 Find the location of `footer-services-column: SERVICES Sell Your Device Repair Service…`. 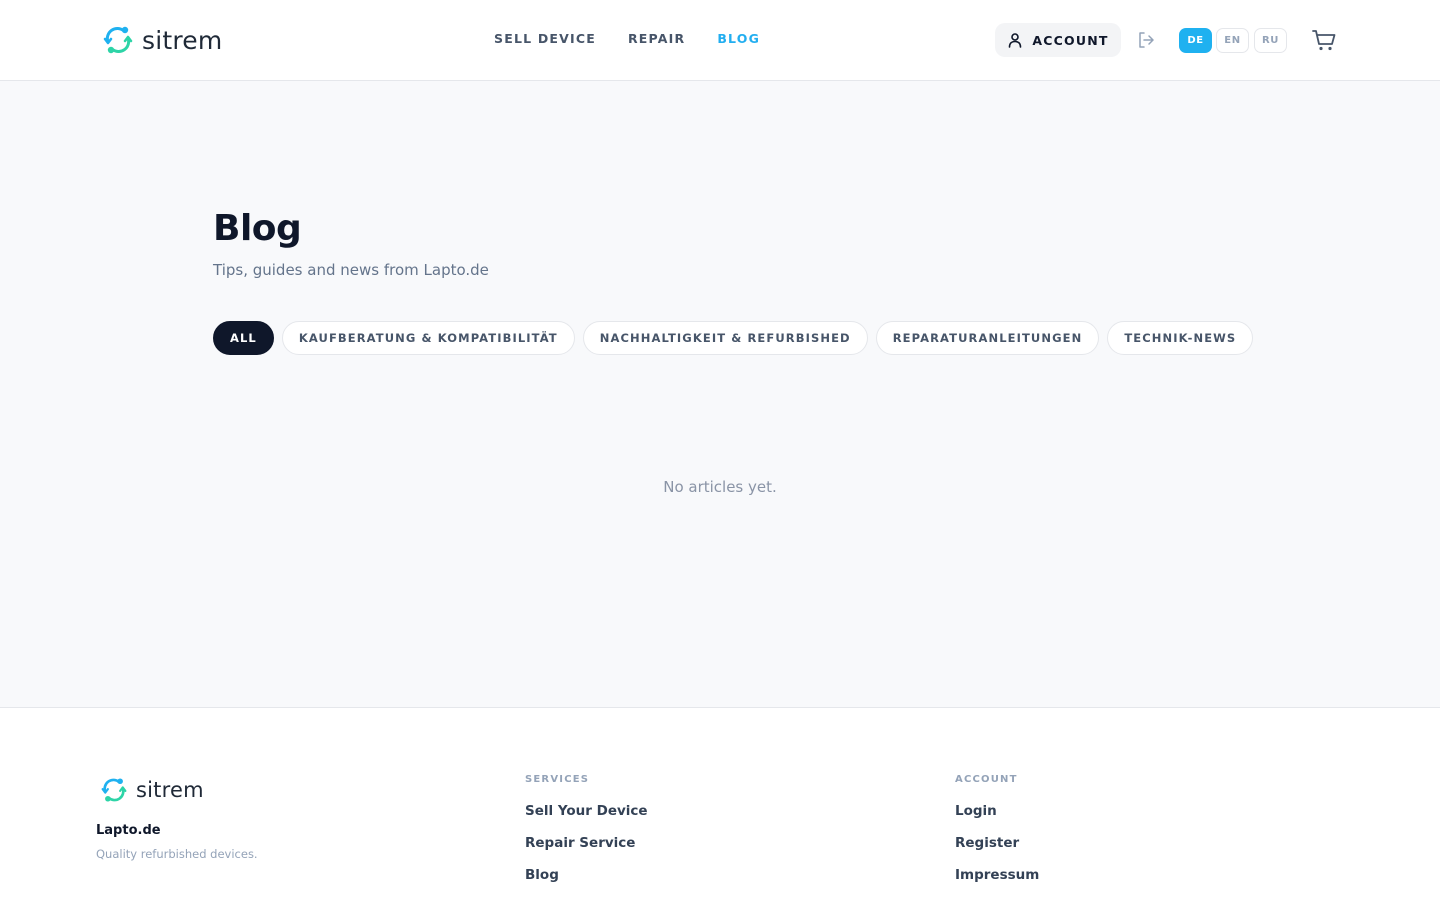

footer-services-column: SERVICES Sell Your Device Repair Service… is located at coordinates (586, 836).